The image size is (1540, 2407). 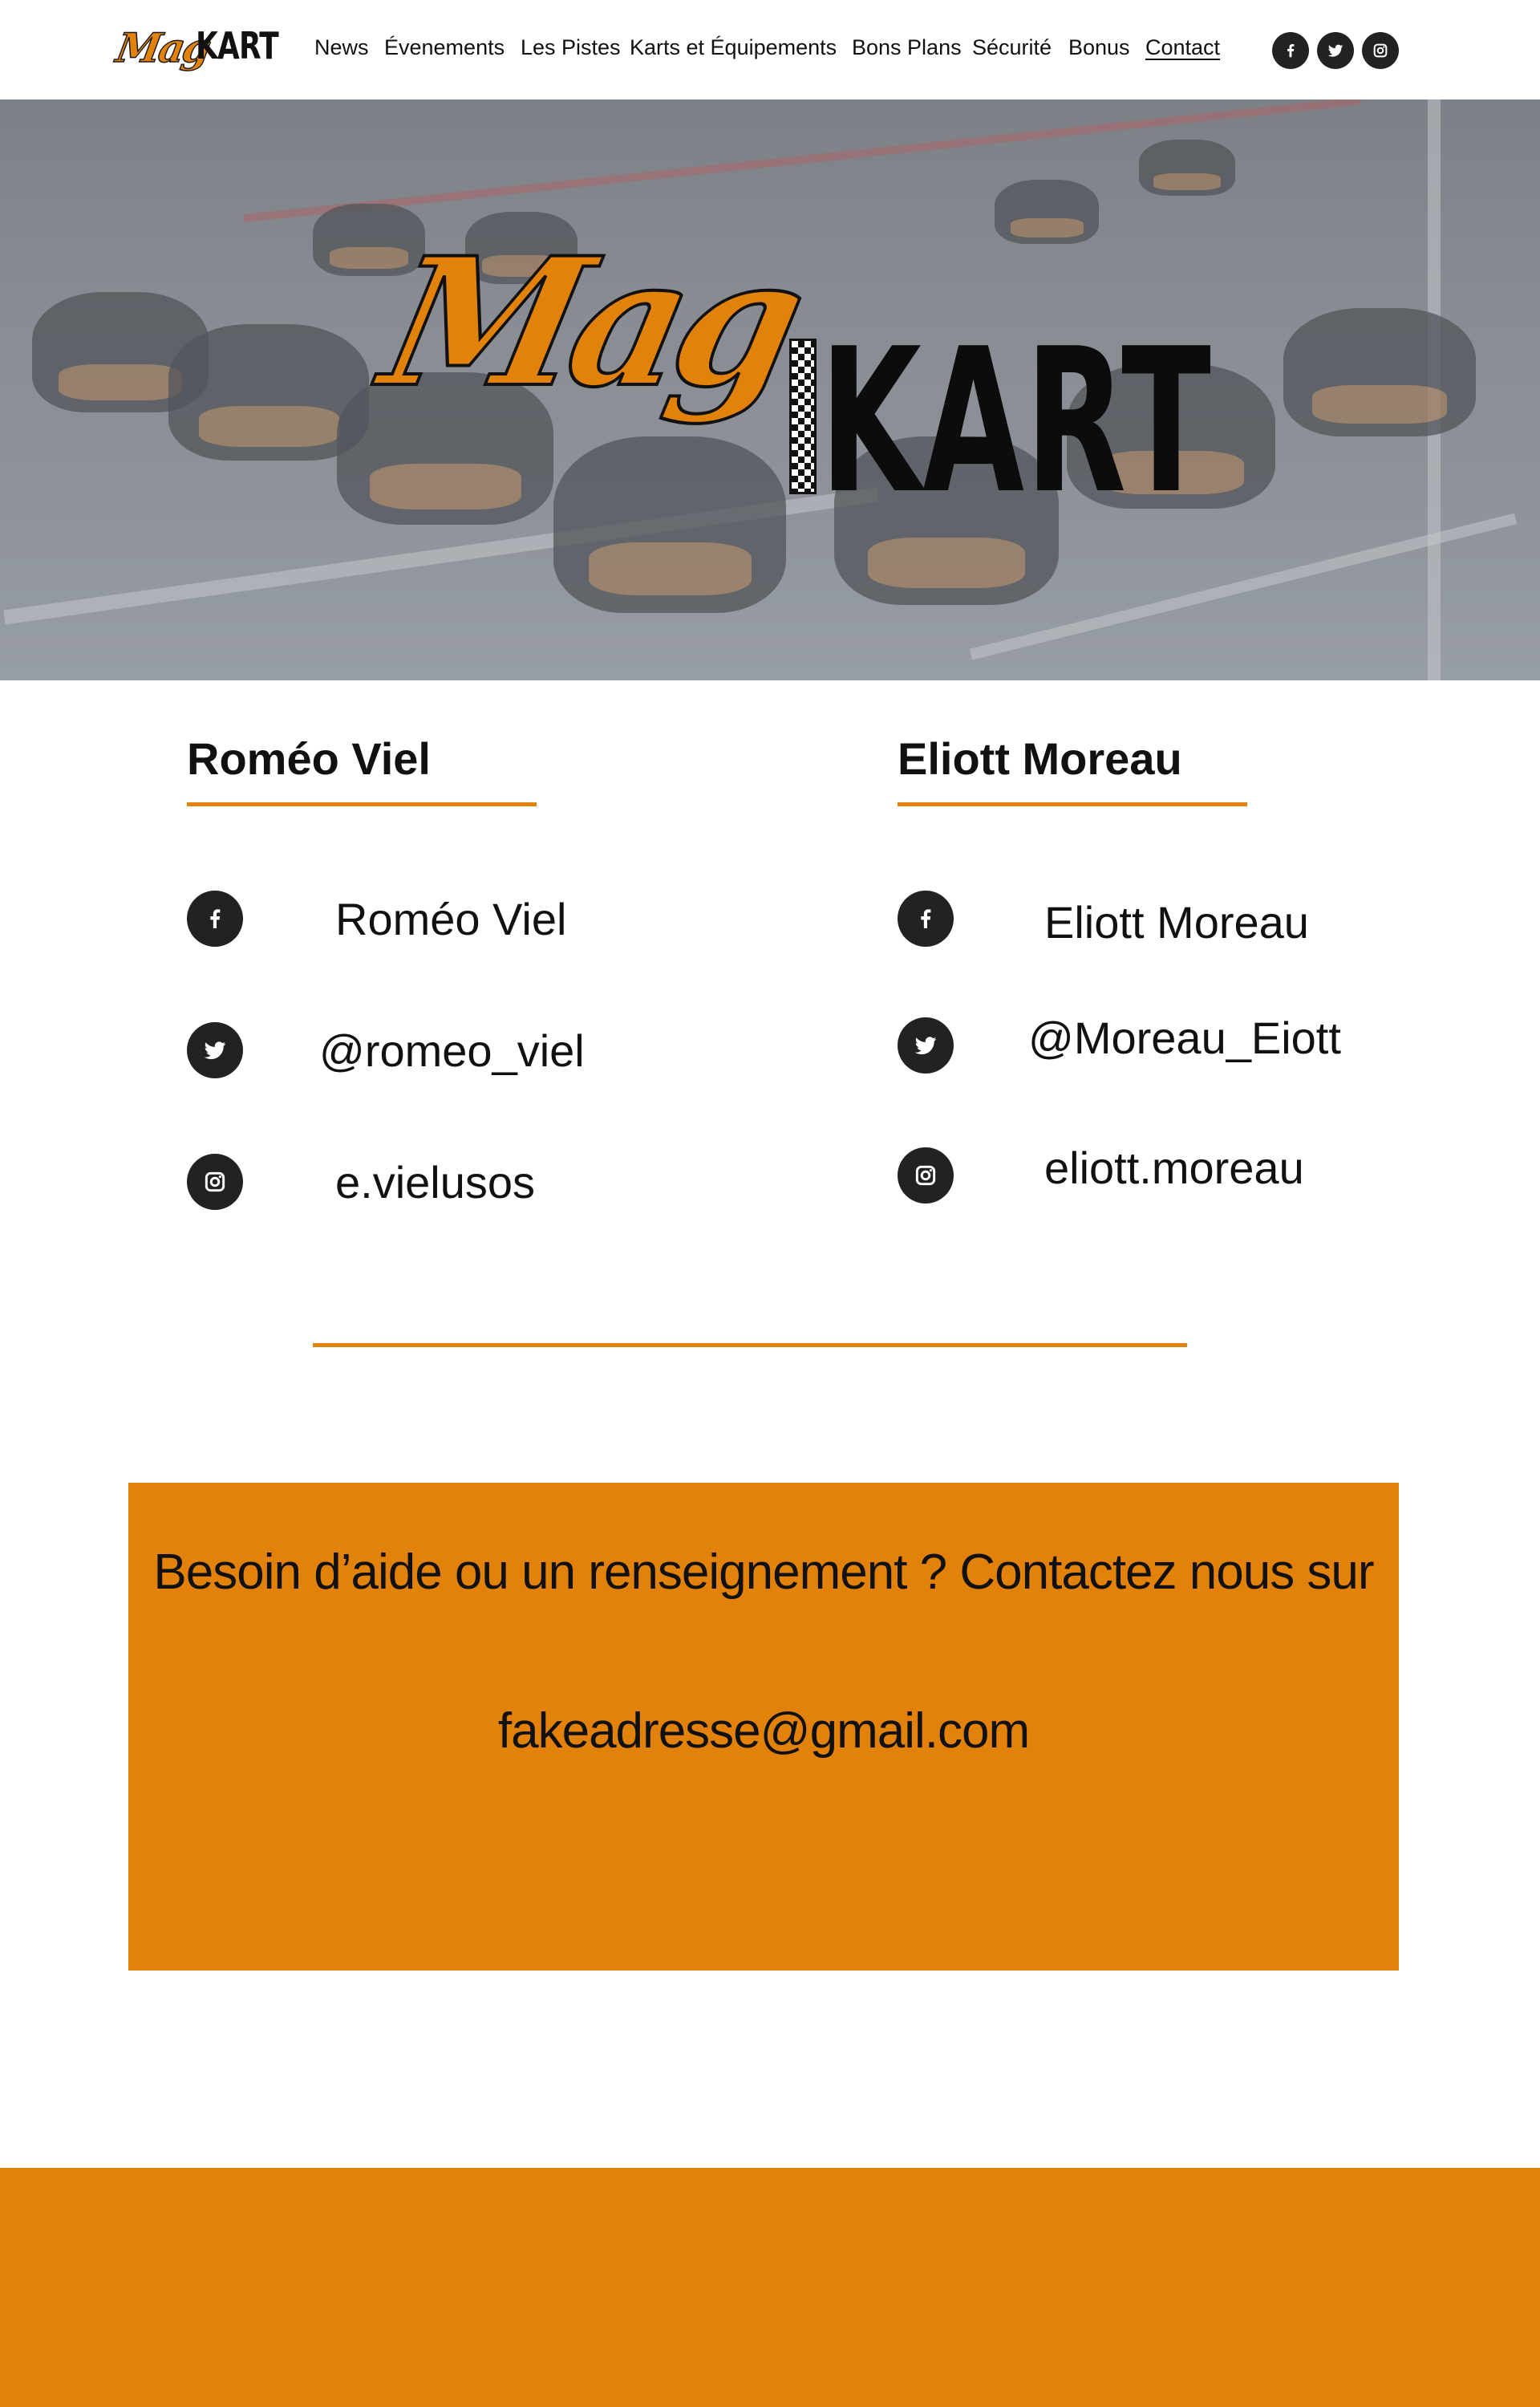 What do you see at coordinates (733, 47) in the screenshot?
I see `nav-item-karts: Karts et Équipements` at bounding box center [733, 47].